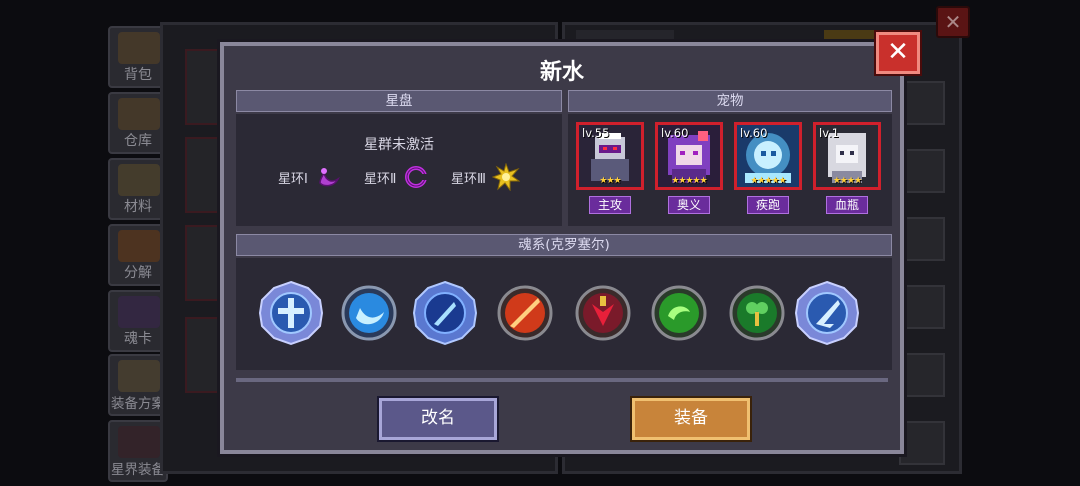 Image resolution: width=1080 pixels, height=486 pixels. I want to click on bag-icon, so click(139, 48).